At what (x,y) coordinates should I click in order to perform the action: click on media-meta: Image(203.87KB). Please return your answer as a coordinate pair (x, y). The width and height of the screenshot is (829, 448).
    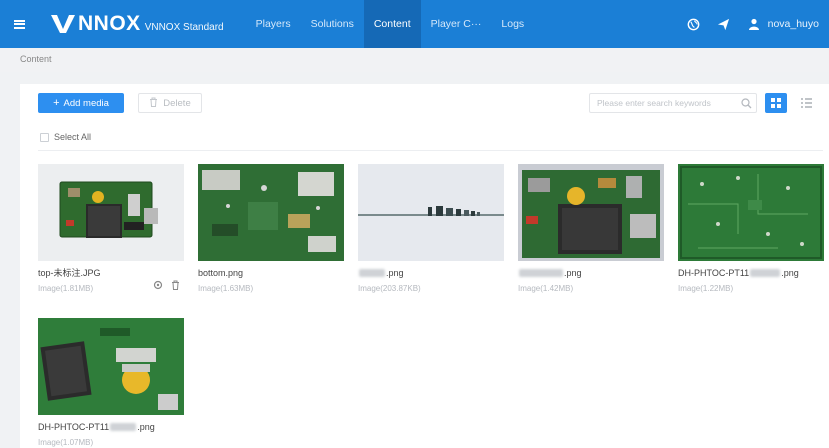
    Looking at the image, I should click on (389, 288).